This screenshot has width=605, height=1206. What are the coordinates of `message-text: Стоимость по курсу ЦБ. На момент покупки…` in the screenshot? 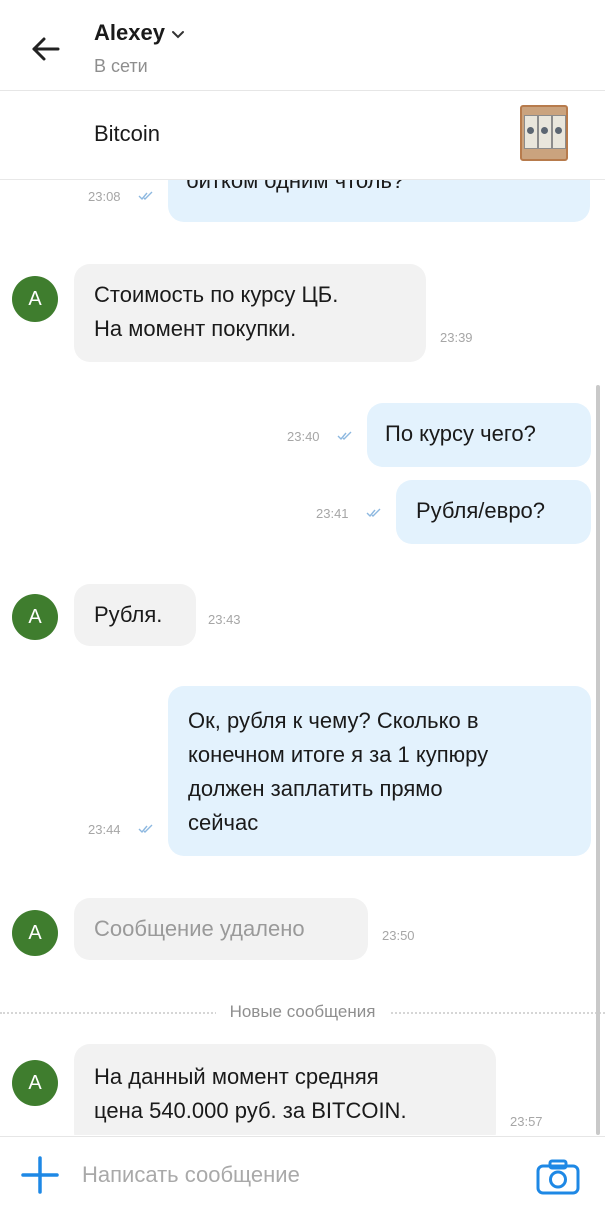 It's located at (216, 311).